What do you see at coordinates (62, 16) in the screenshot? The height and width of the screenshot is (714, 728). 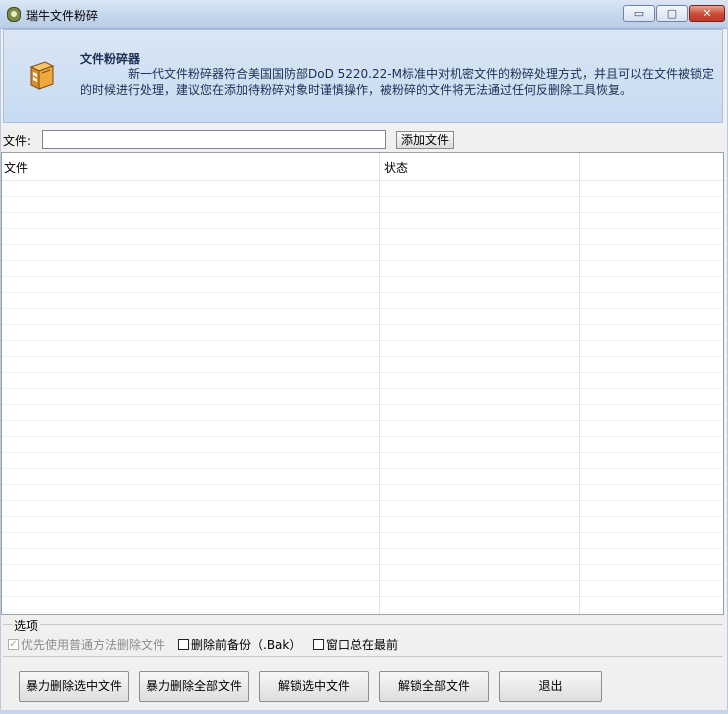 I see `window-title: 瑞牛文件粉碎` at bounding box center [62, 16].